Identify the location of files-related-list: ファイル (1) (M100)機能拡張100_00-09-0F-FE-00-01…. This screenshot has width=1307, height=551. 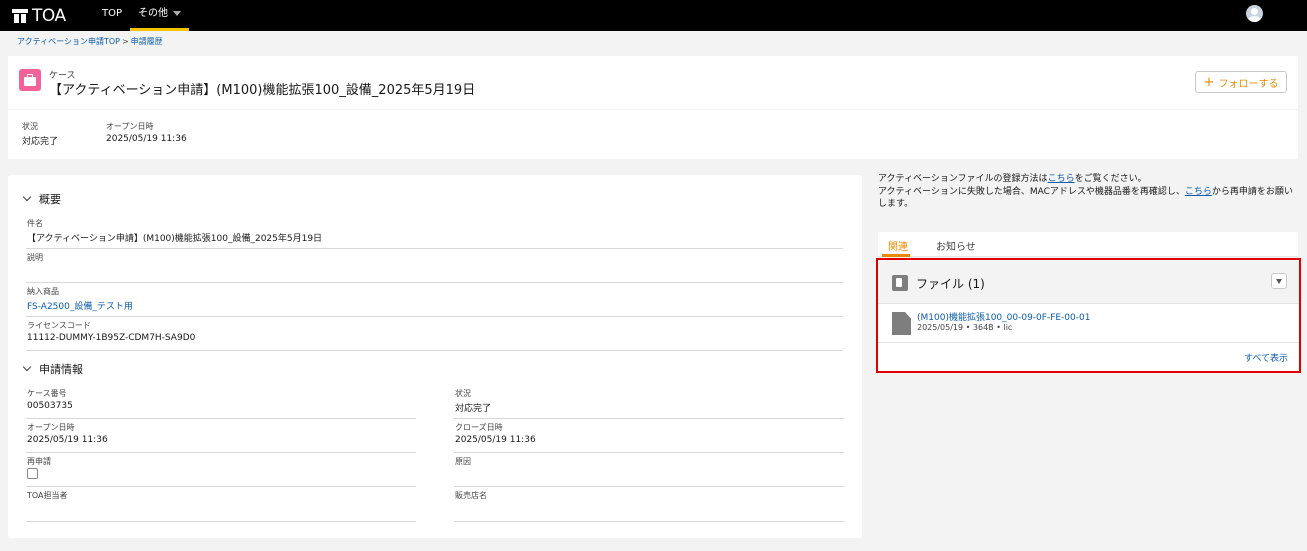
(1088, 315).